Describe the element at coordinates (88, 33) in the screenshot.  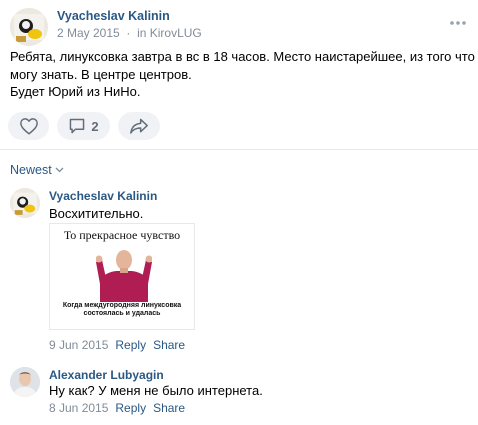
I see `post-date: 2 May 2015` at that location.